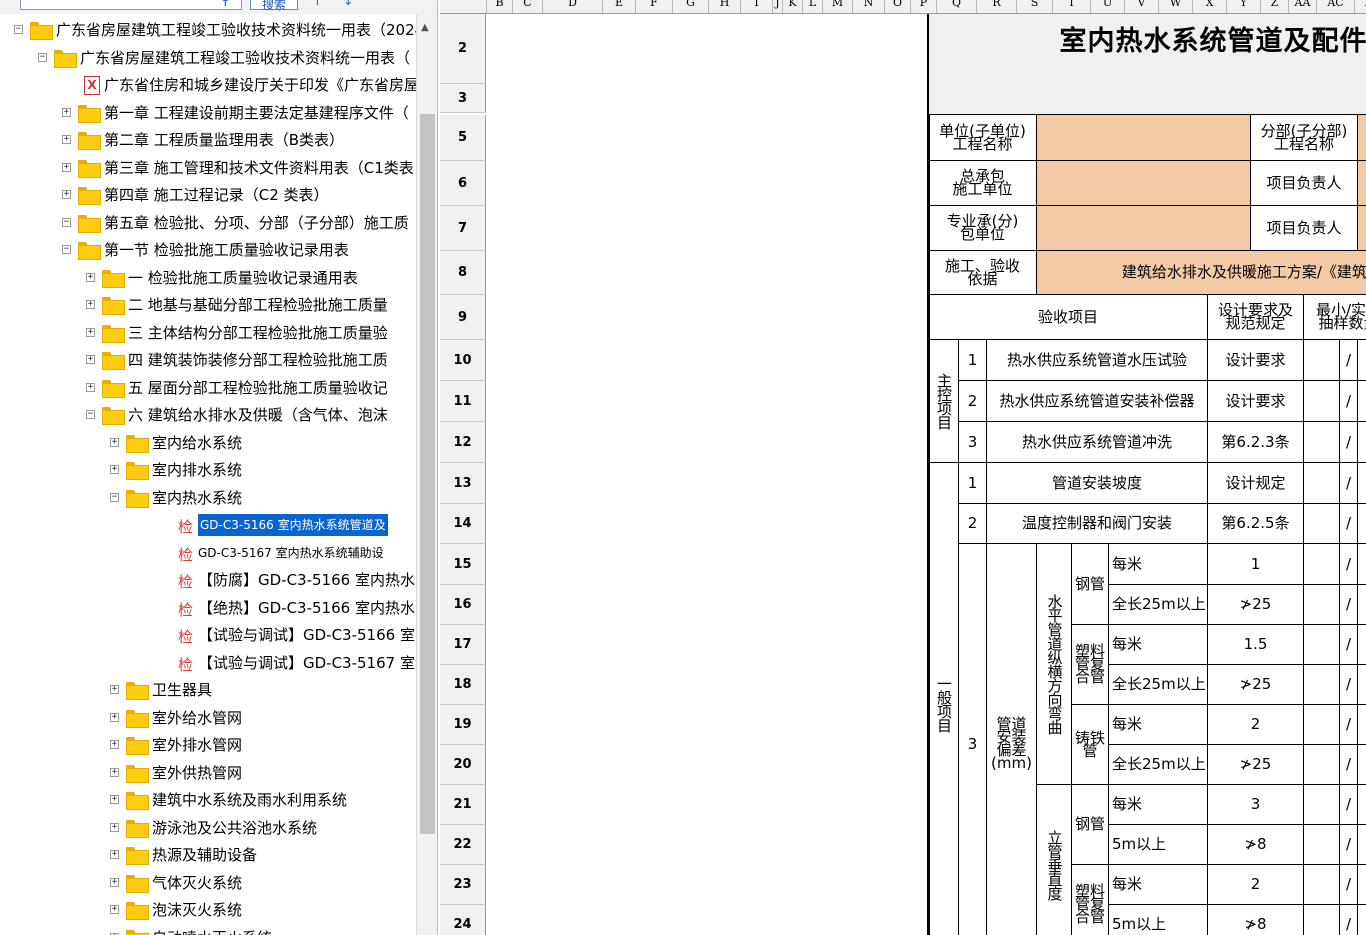  I want to click on row-header-cell: 9, so click(463, 317).